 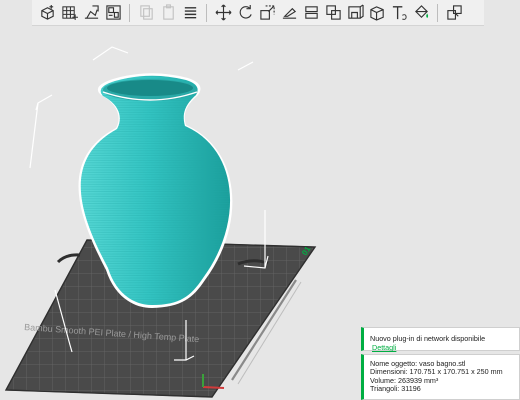 I want to click on add-plate-button, so click(x=69, y=13).